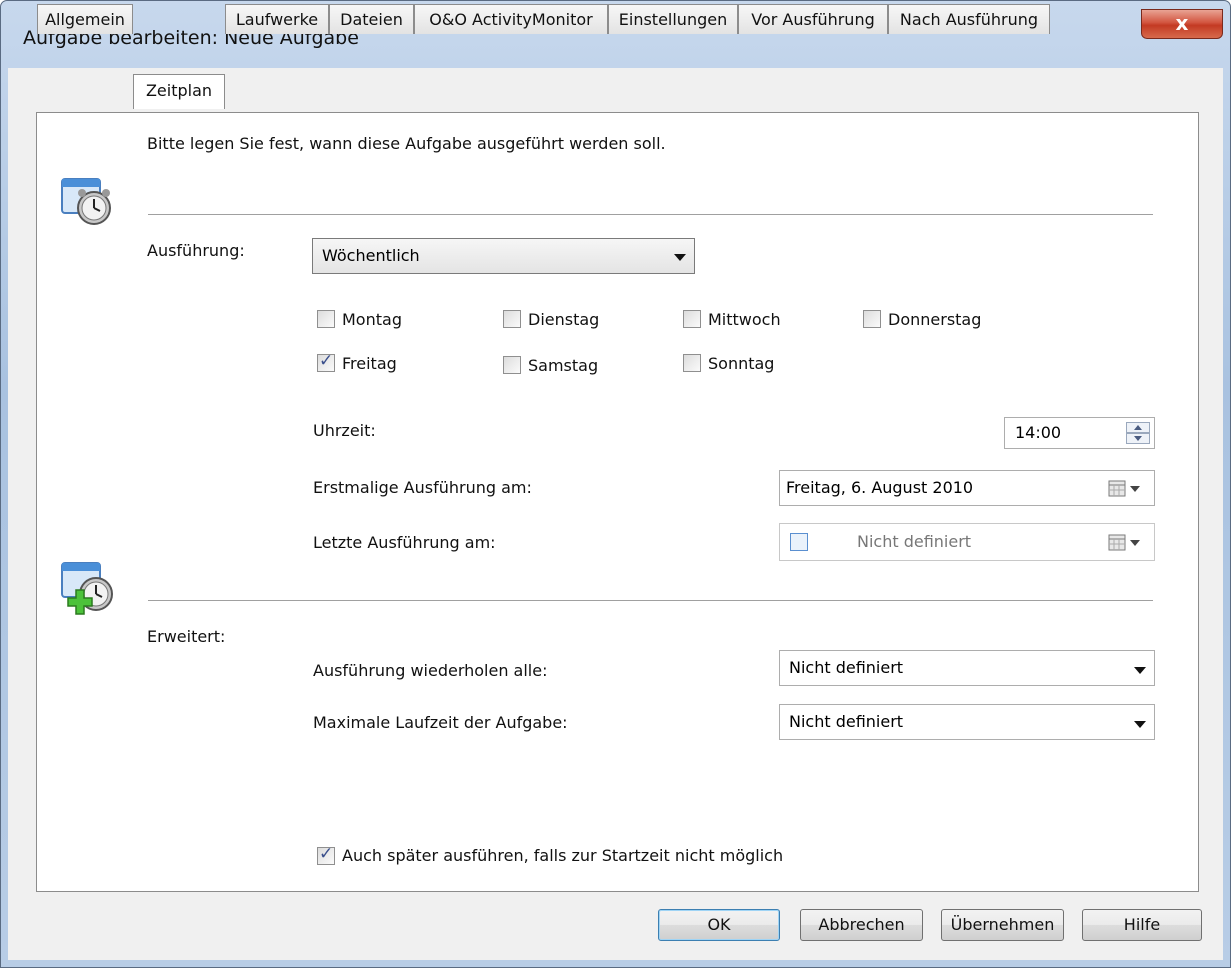 The image size is (1231, 968). What do you see at coordinates (741, 363) in the screenshot?
I see `label-sonntag: Sonntag` at bounding box center [741, 363].